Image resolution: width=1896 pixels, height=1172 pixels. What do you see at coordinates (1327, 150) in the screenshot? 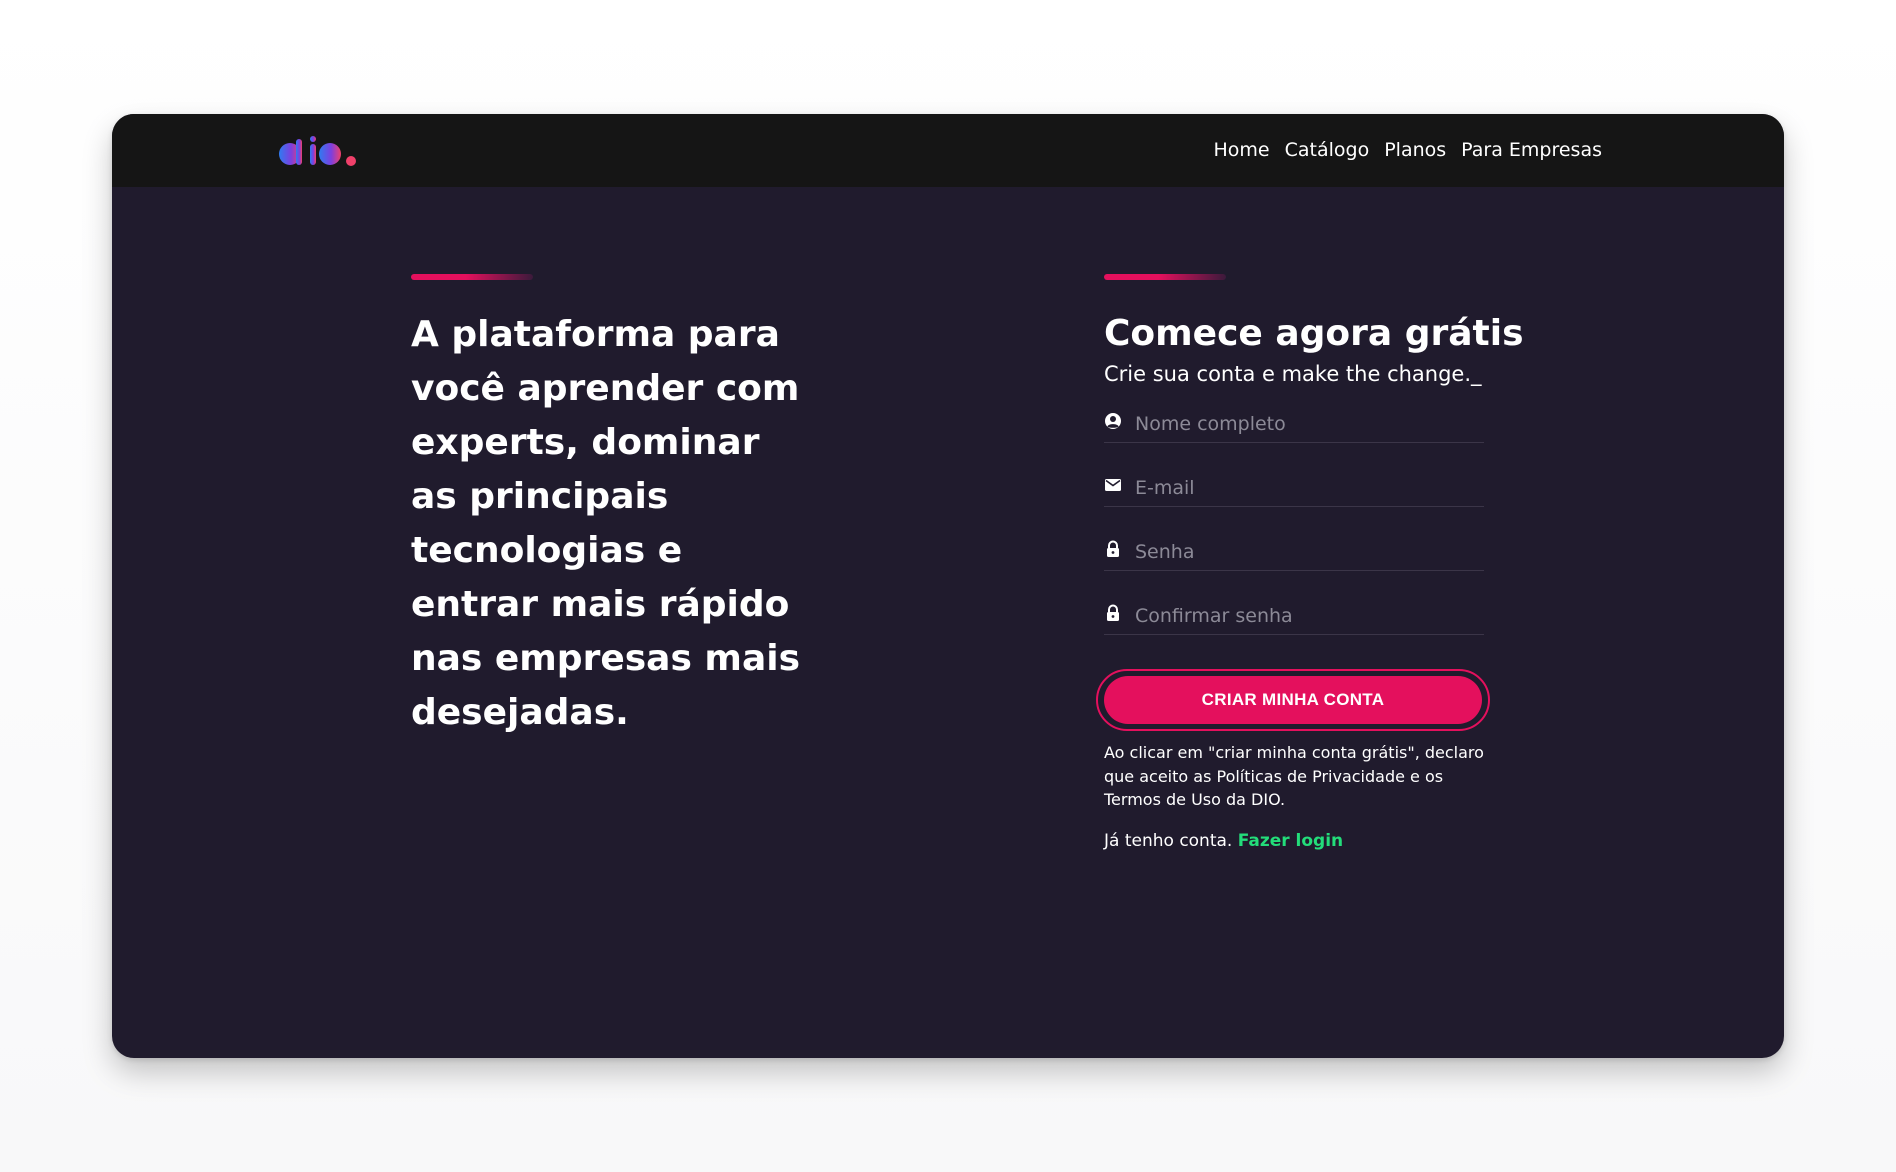
I see `nav-link-catalogo: Catálogo` at bounding box center [1327, 150].